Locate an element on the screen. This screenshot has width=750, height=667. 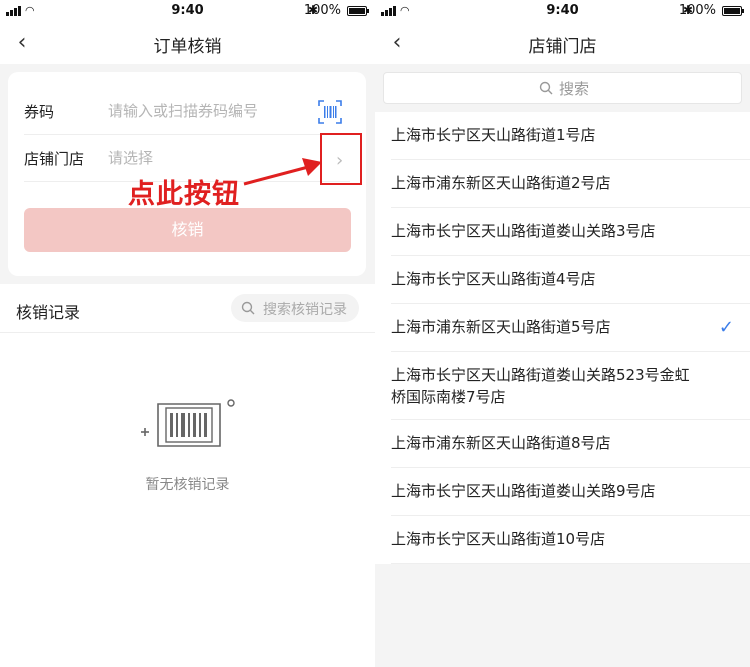
store-name: 上海市浦东新区天山路街道8号店 is located at coordinates (501, 443).